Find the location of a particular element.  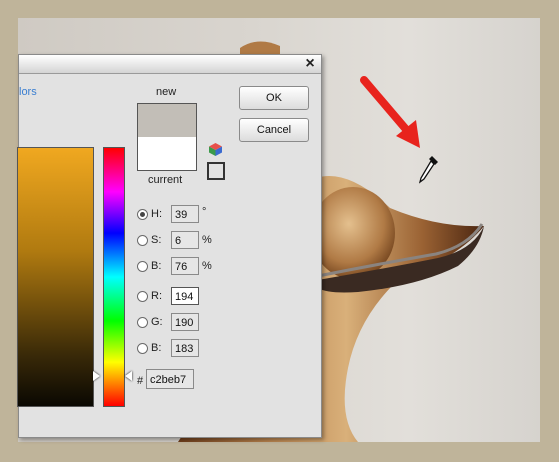

saturation-label: S: is located at coordinates (156, 240).